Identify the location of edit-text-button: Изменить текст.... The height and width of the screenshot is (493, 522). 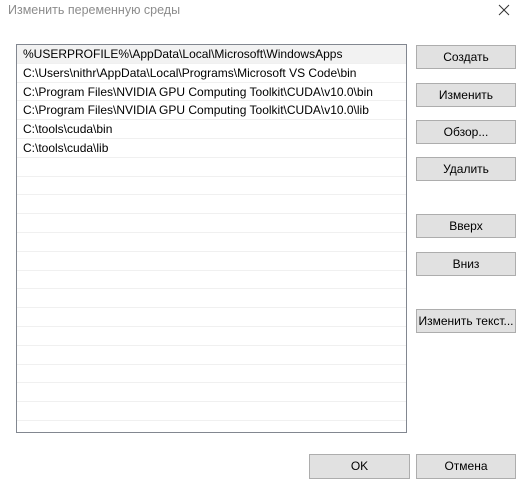
(466, 321).